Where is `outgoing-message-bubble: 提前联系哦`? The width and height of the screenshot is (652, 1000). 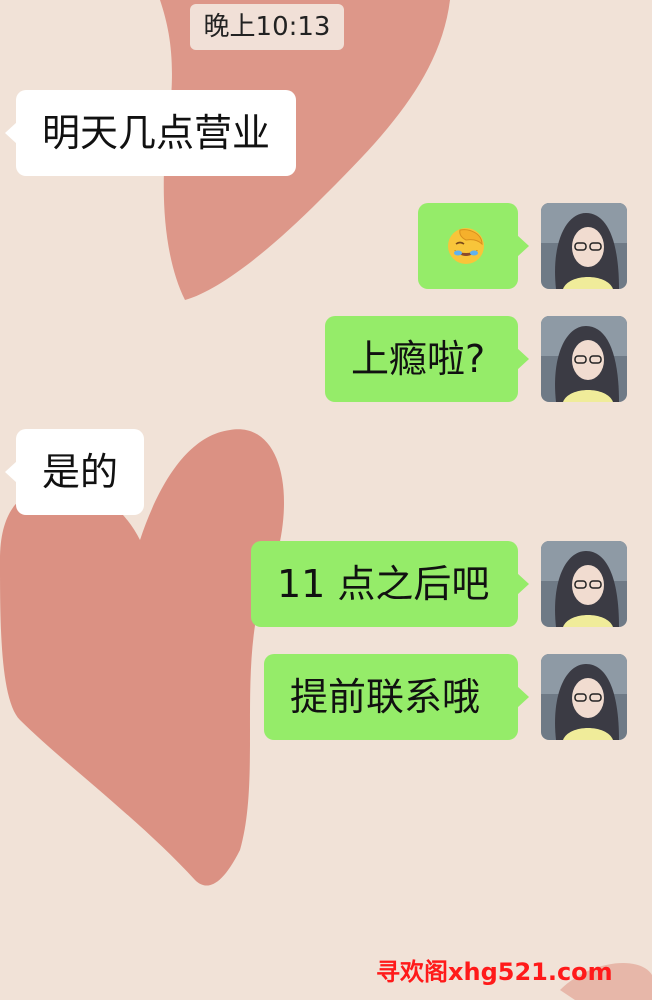 outgoing-message-bubble: 提前联系哦 is located at coordinates (396, 697).